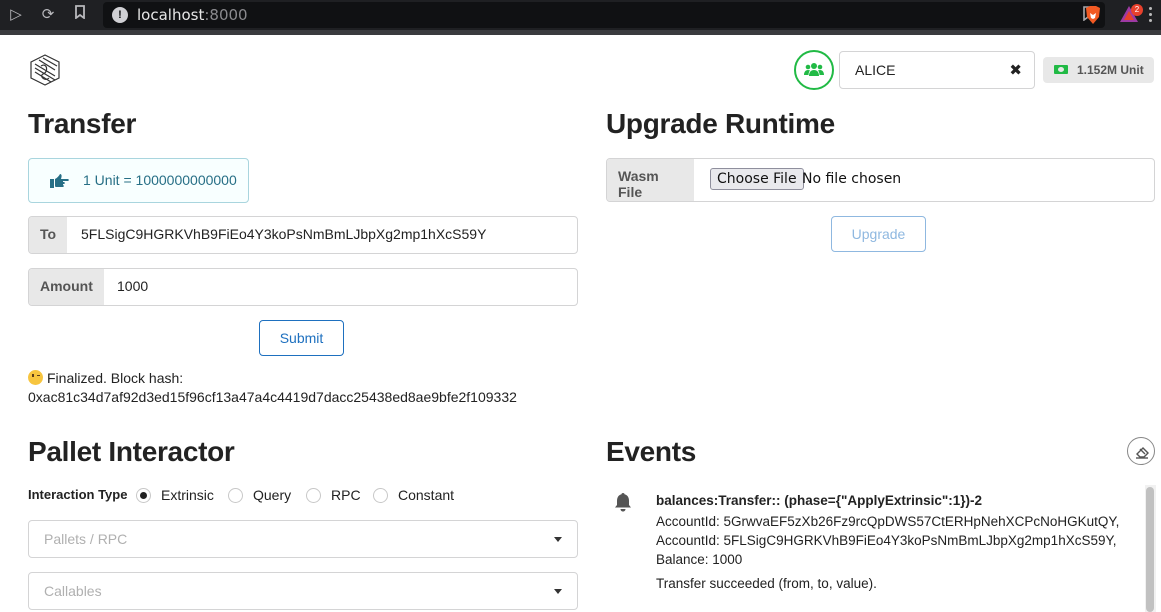 This screenshot has width=1161, height=612. What do you see at coordinates (937, 70) in the screenshot?
I see `account-selector: ALICE ✖` at bounding box center [937, 70].